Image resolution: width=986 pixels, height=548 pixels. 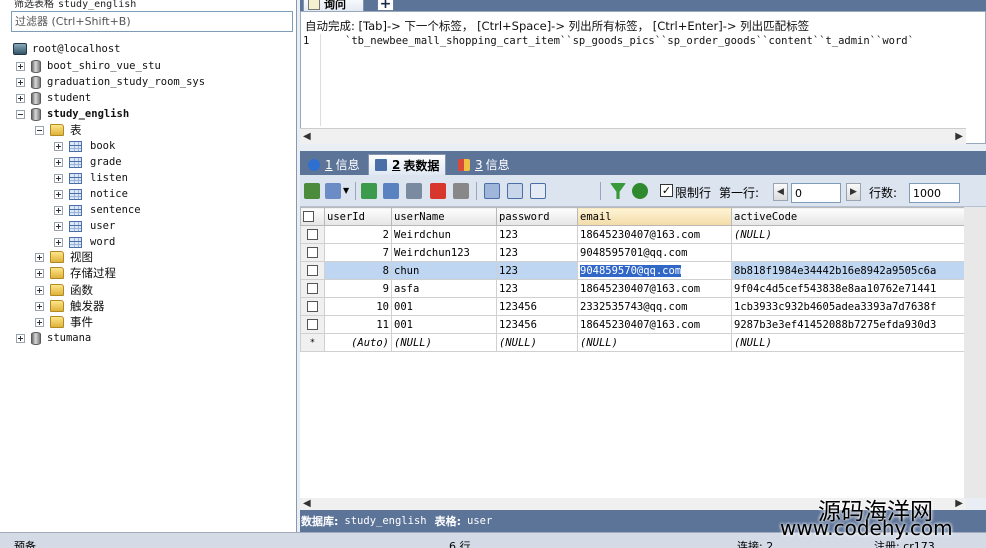 I want to click on first-row-input, so click(x=816, y=193).